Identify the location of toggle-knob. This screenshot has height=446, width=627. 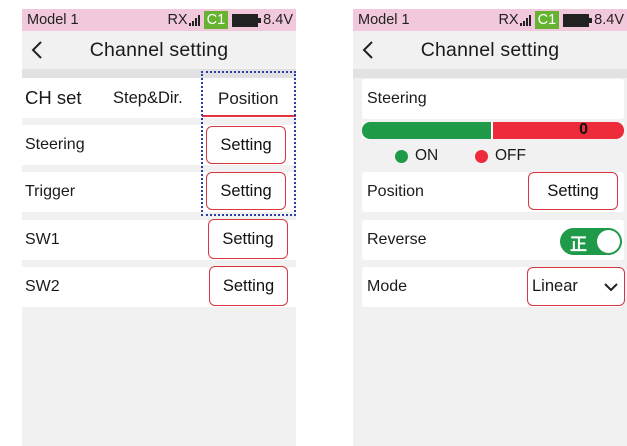
(608, 241).